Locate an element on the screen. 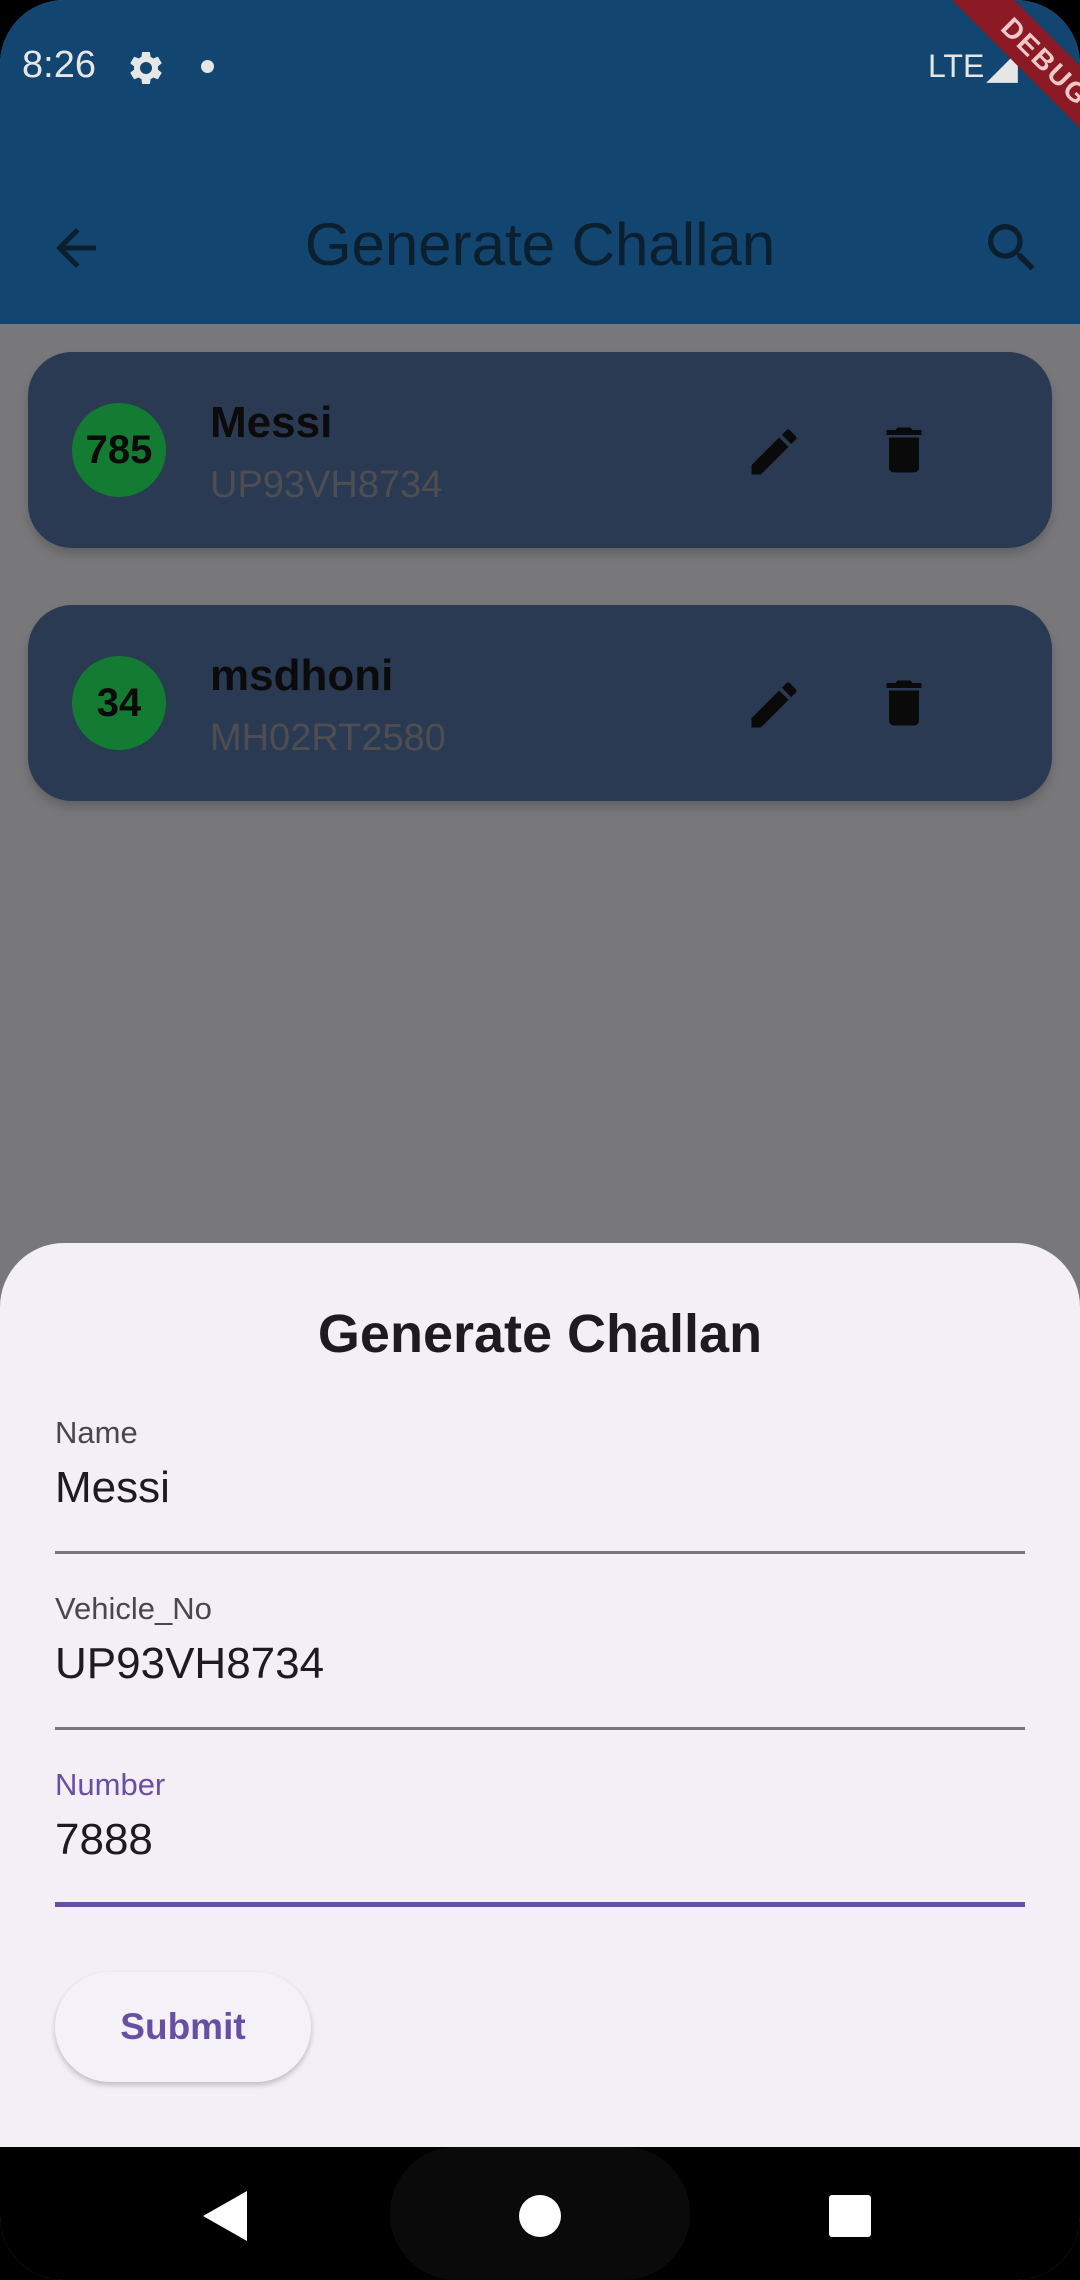 The image size is (1080, 2280). status-time: 8:26 is located at coordinates (59, 65).